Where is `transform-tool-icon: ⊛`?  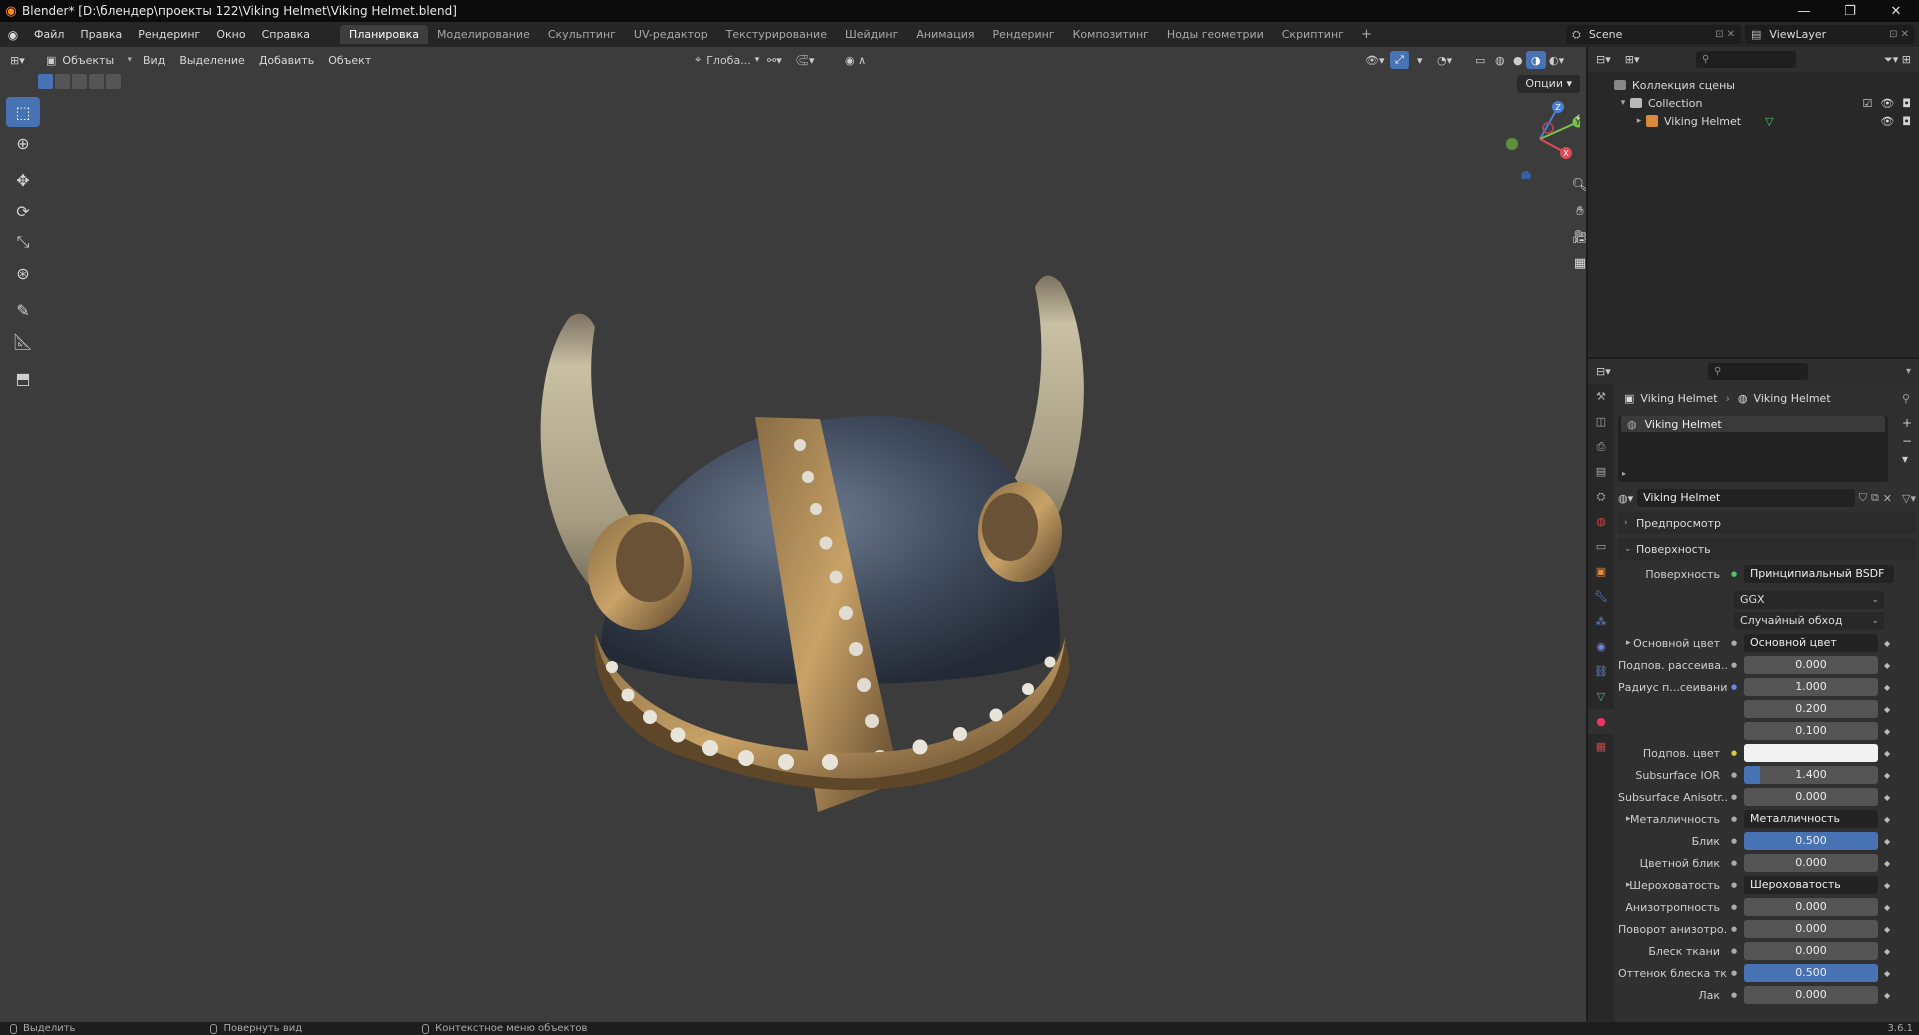 transform-tool-icon: ⊛ is located at coordinates (23, 273).